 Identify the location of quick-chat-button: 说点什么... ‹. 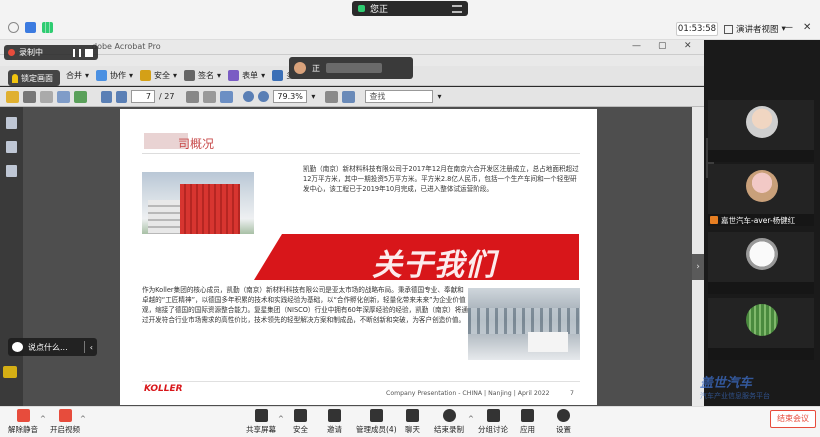
(52, 347).